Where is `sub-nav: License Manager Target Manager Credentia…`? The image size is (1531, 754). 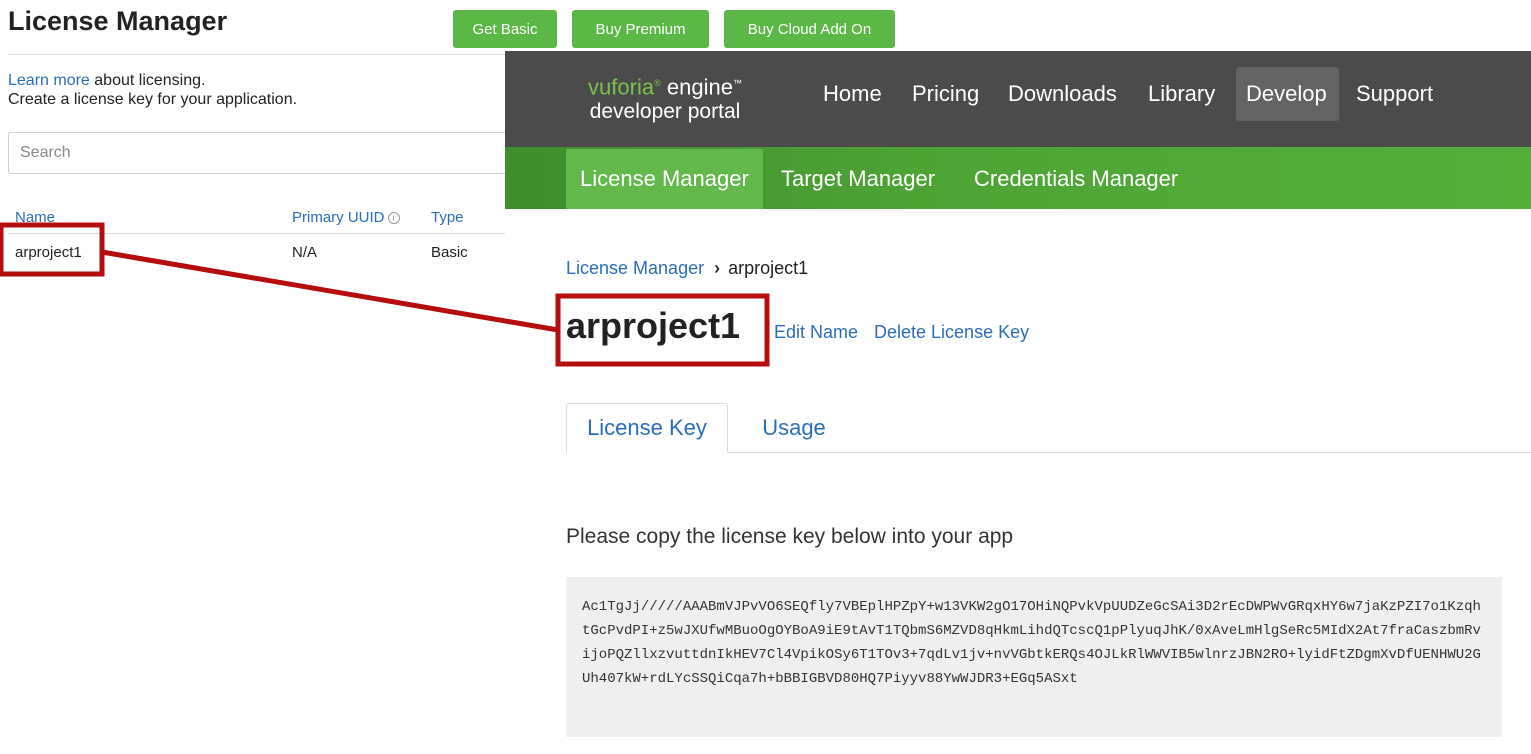 sub-nav: License Manager Target Manager Credentia… is located at coordinates (1018, 178).